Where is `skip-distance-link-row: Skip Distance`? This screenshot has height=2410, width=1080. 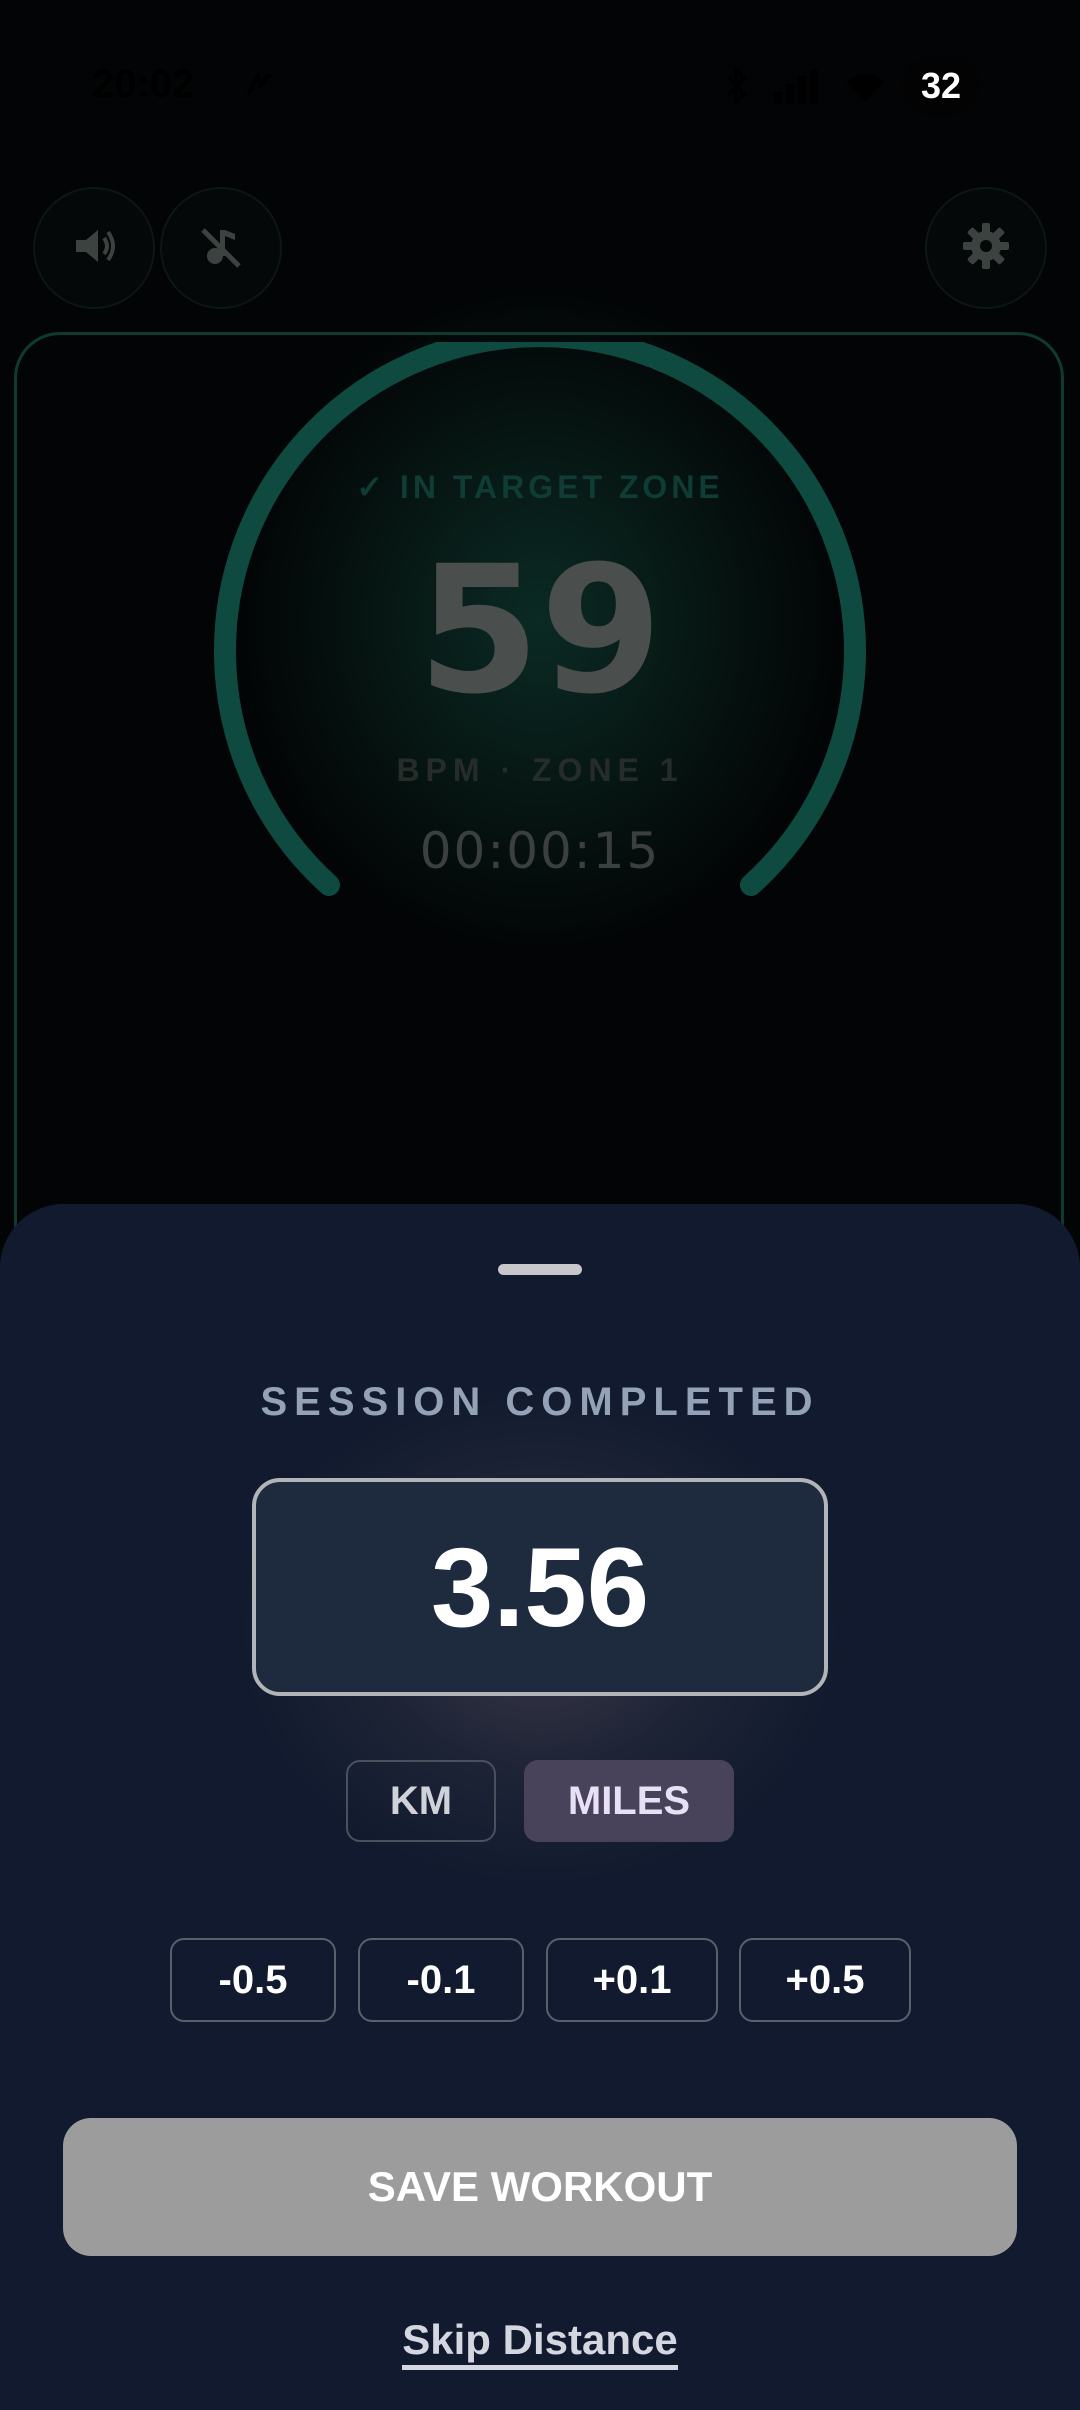 skip-distance-link-row: Skip Distance is located at coordinates (540, 2343).